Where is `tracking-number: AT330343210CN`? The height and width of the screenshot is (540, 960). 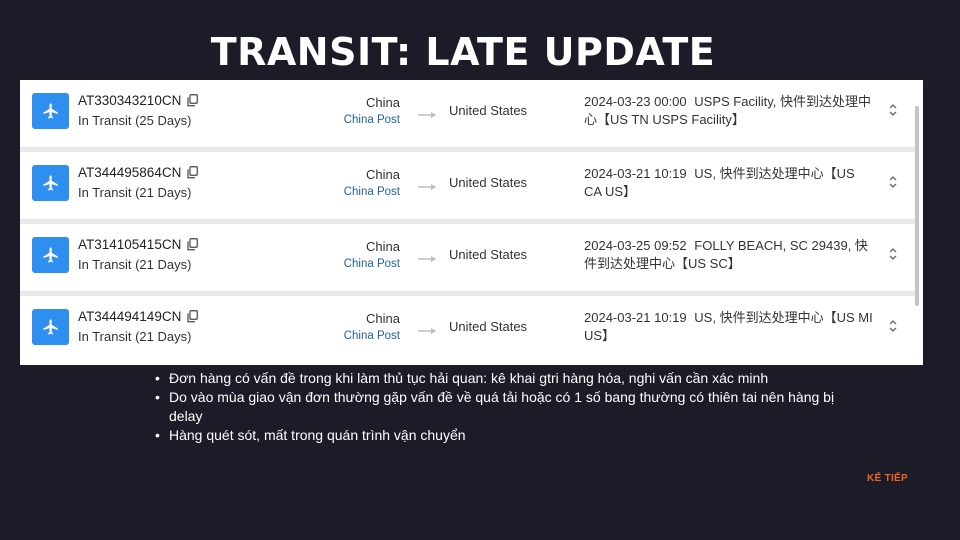
tracking-number: AT330343210CN is located at coordinates (130, 100).